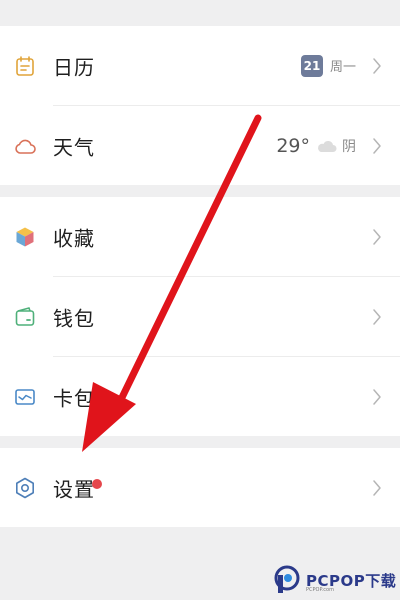 The height and width of the screenshot is (600, 400). Describe the element at coordinates (327, 146) in the screenshot. I see `weather-cloud-icon` at that location.